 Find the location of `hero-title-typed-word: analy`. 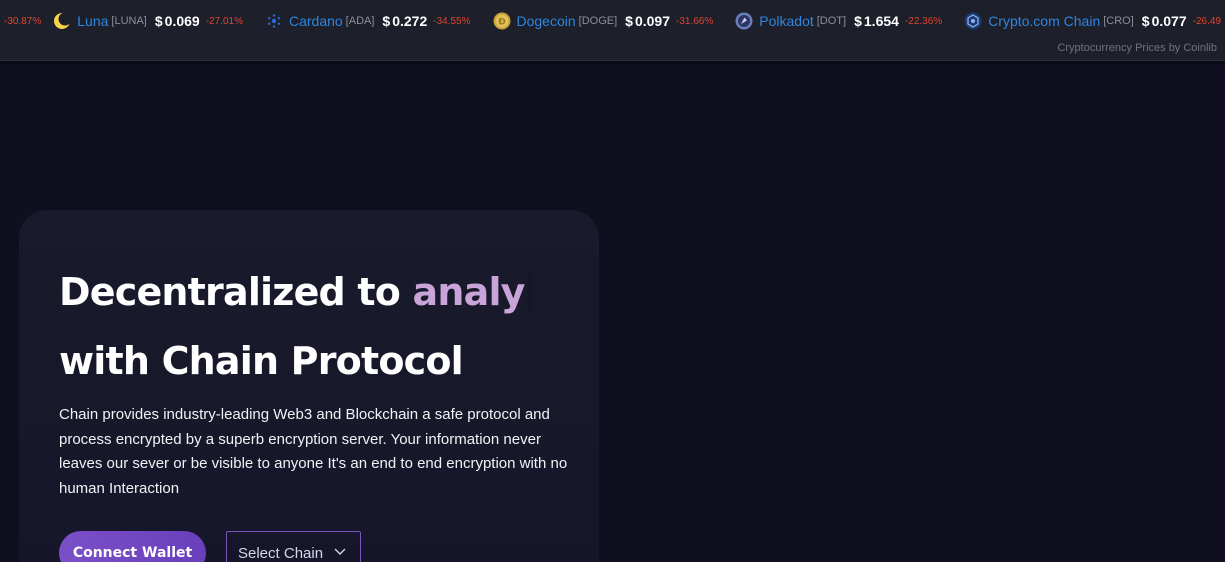

hero-title-typed-word: analy is located at coordinates (469, 292).